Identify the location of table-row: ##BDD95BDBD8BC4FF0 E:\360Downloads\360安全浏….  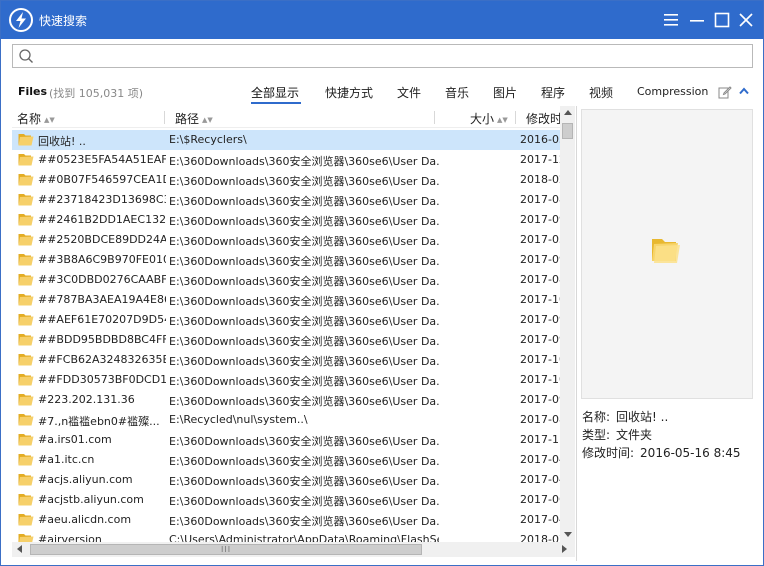
(286, 340).